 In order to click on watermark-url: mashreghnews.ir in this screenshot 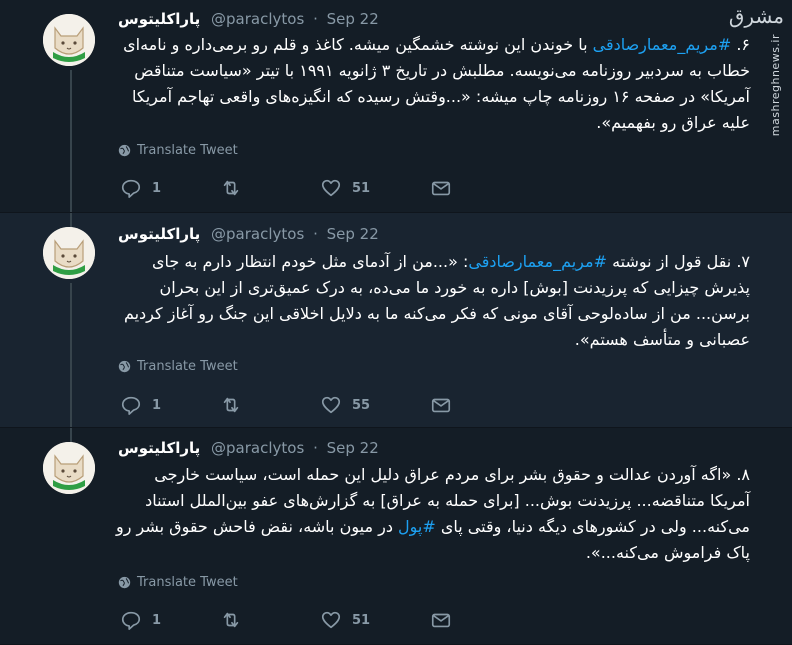, I will do `click(775, 85)`.